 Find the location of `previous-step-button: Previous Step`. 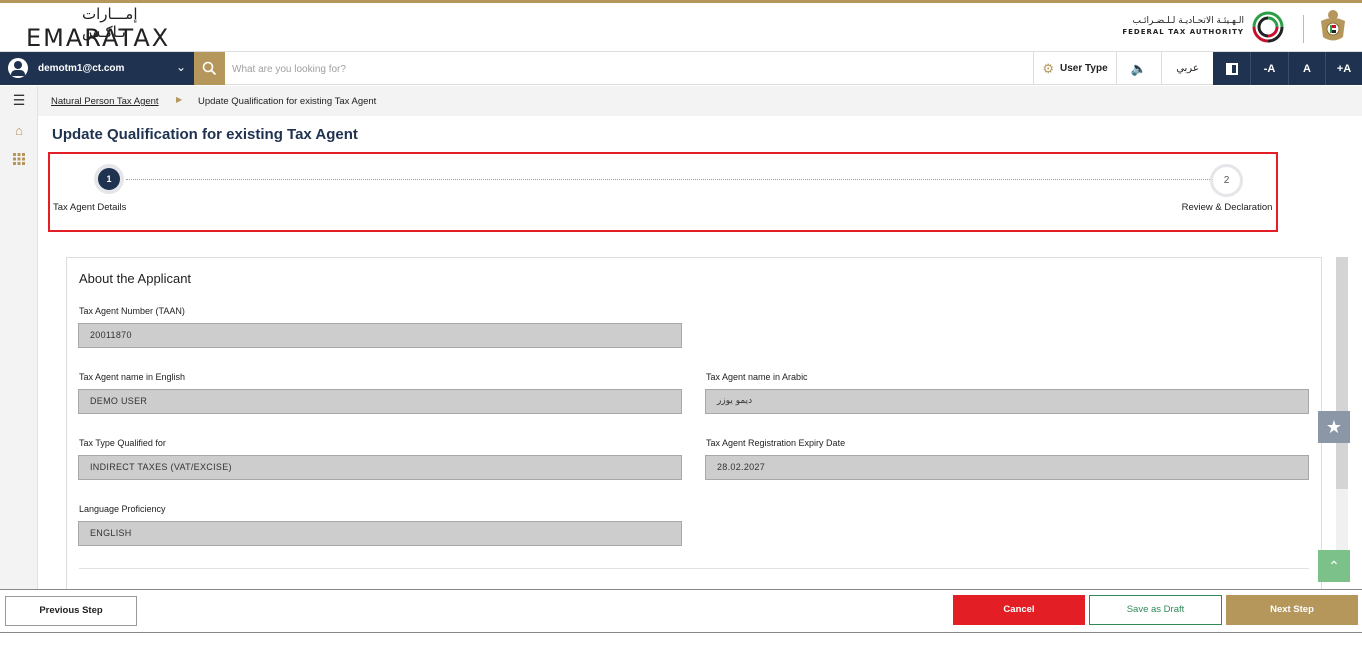

previous-step-button: Previous Step is located at coordinates (71, 611).